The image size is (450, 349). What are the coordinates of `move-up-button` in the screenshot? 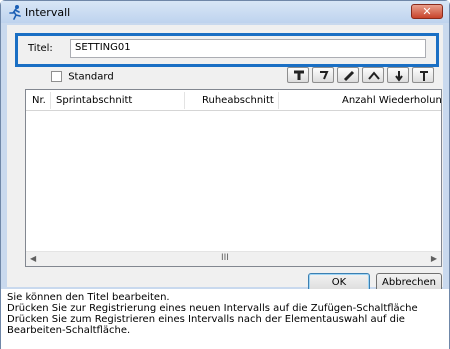 It's located at (373, 75).